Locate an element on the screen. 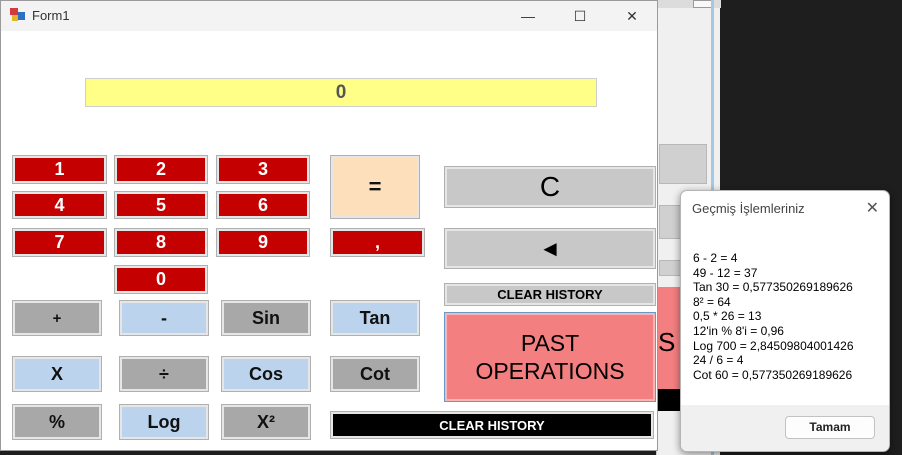 This screenshot has height=455, width=902. digit-9-button: 9 is located at coordinates (263, 242).